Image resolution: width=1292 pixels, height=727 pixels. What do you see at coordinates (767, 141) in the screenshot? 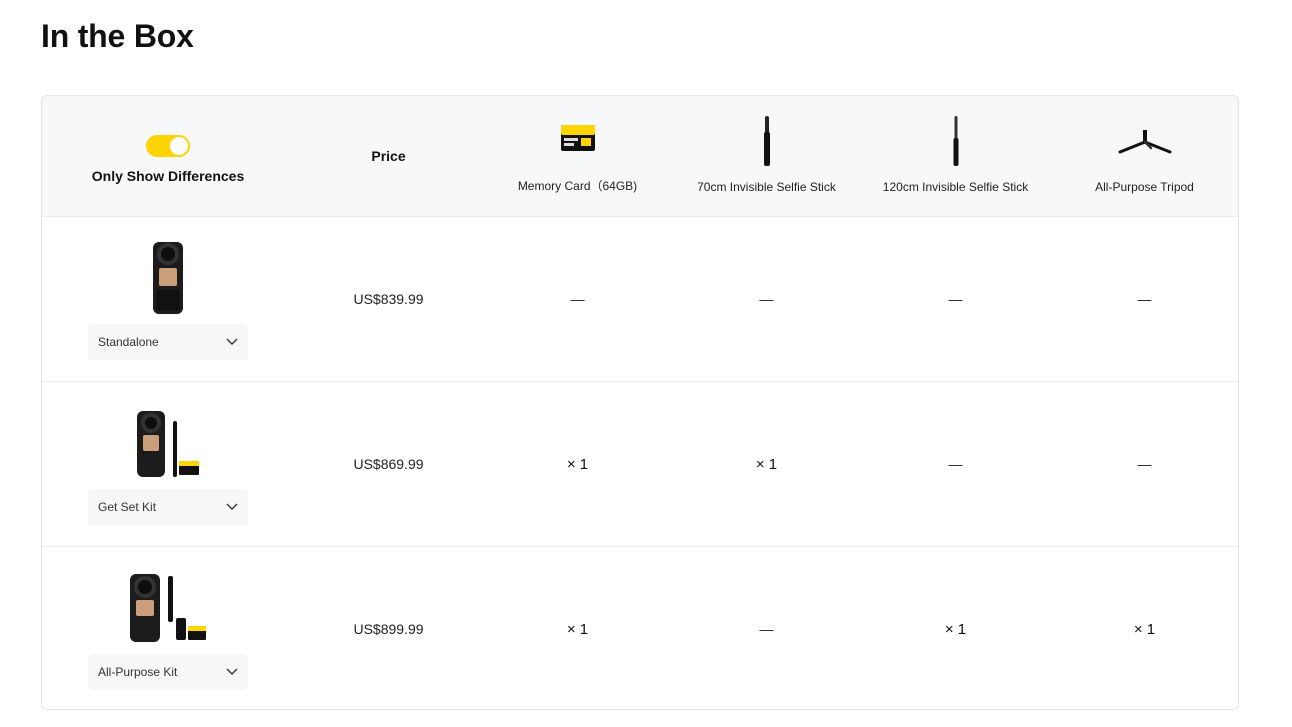
I see `selfie-stick-70-icon` at bounding box center [767, 141].